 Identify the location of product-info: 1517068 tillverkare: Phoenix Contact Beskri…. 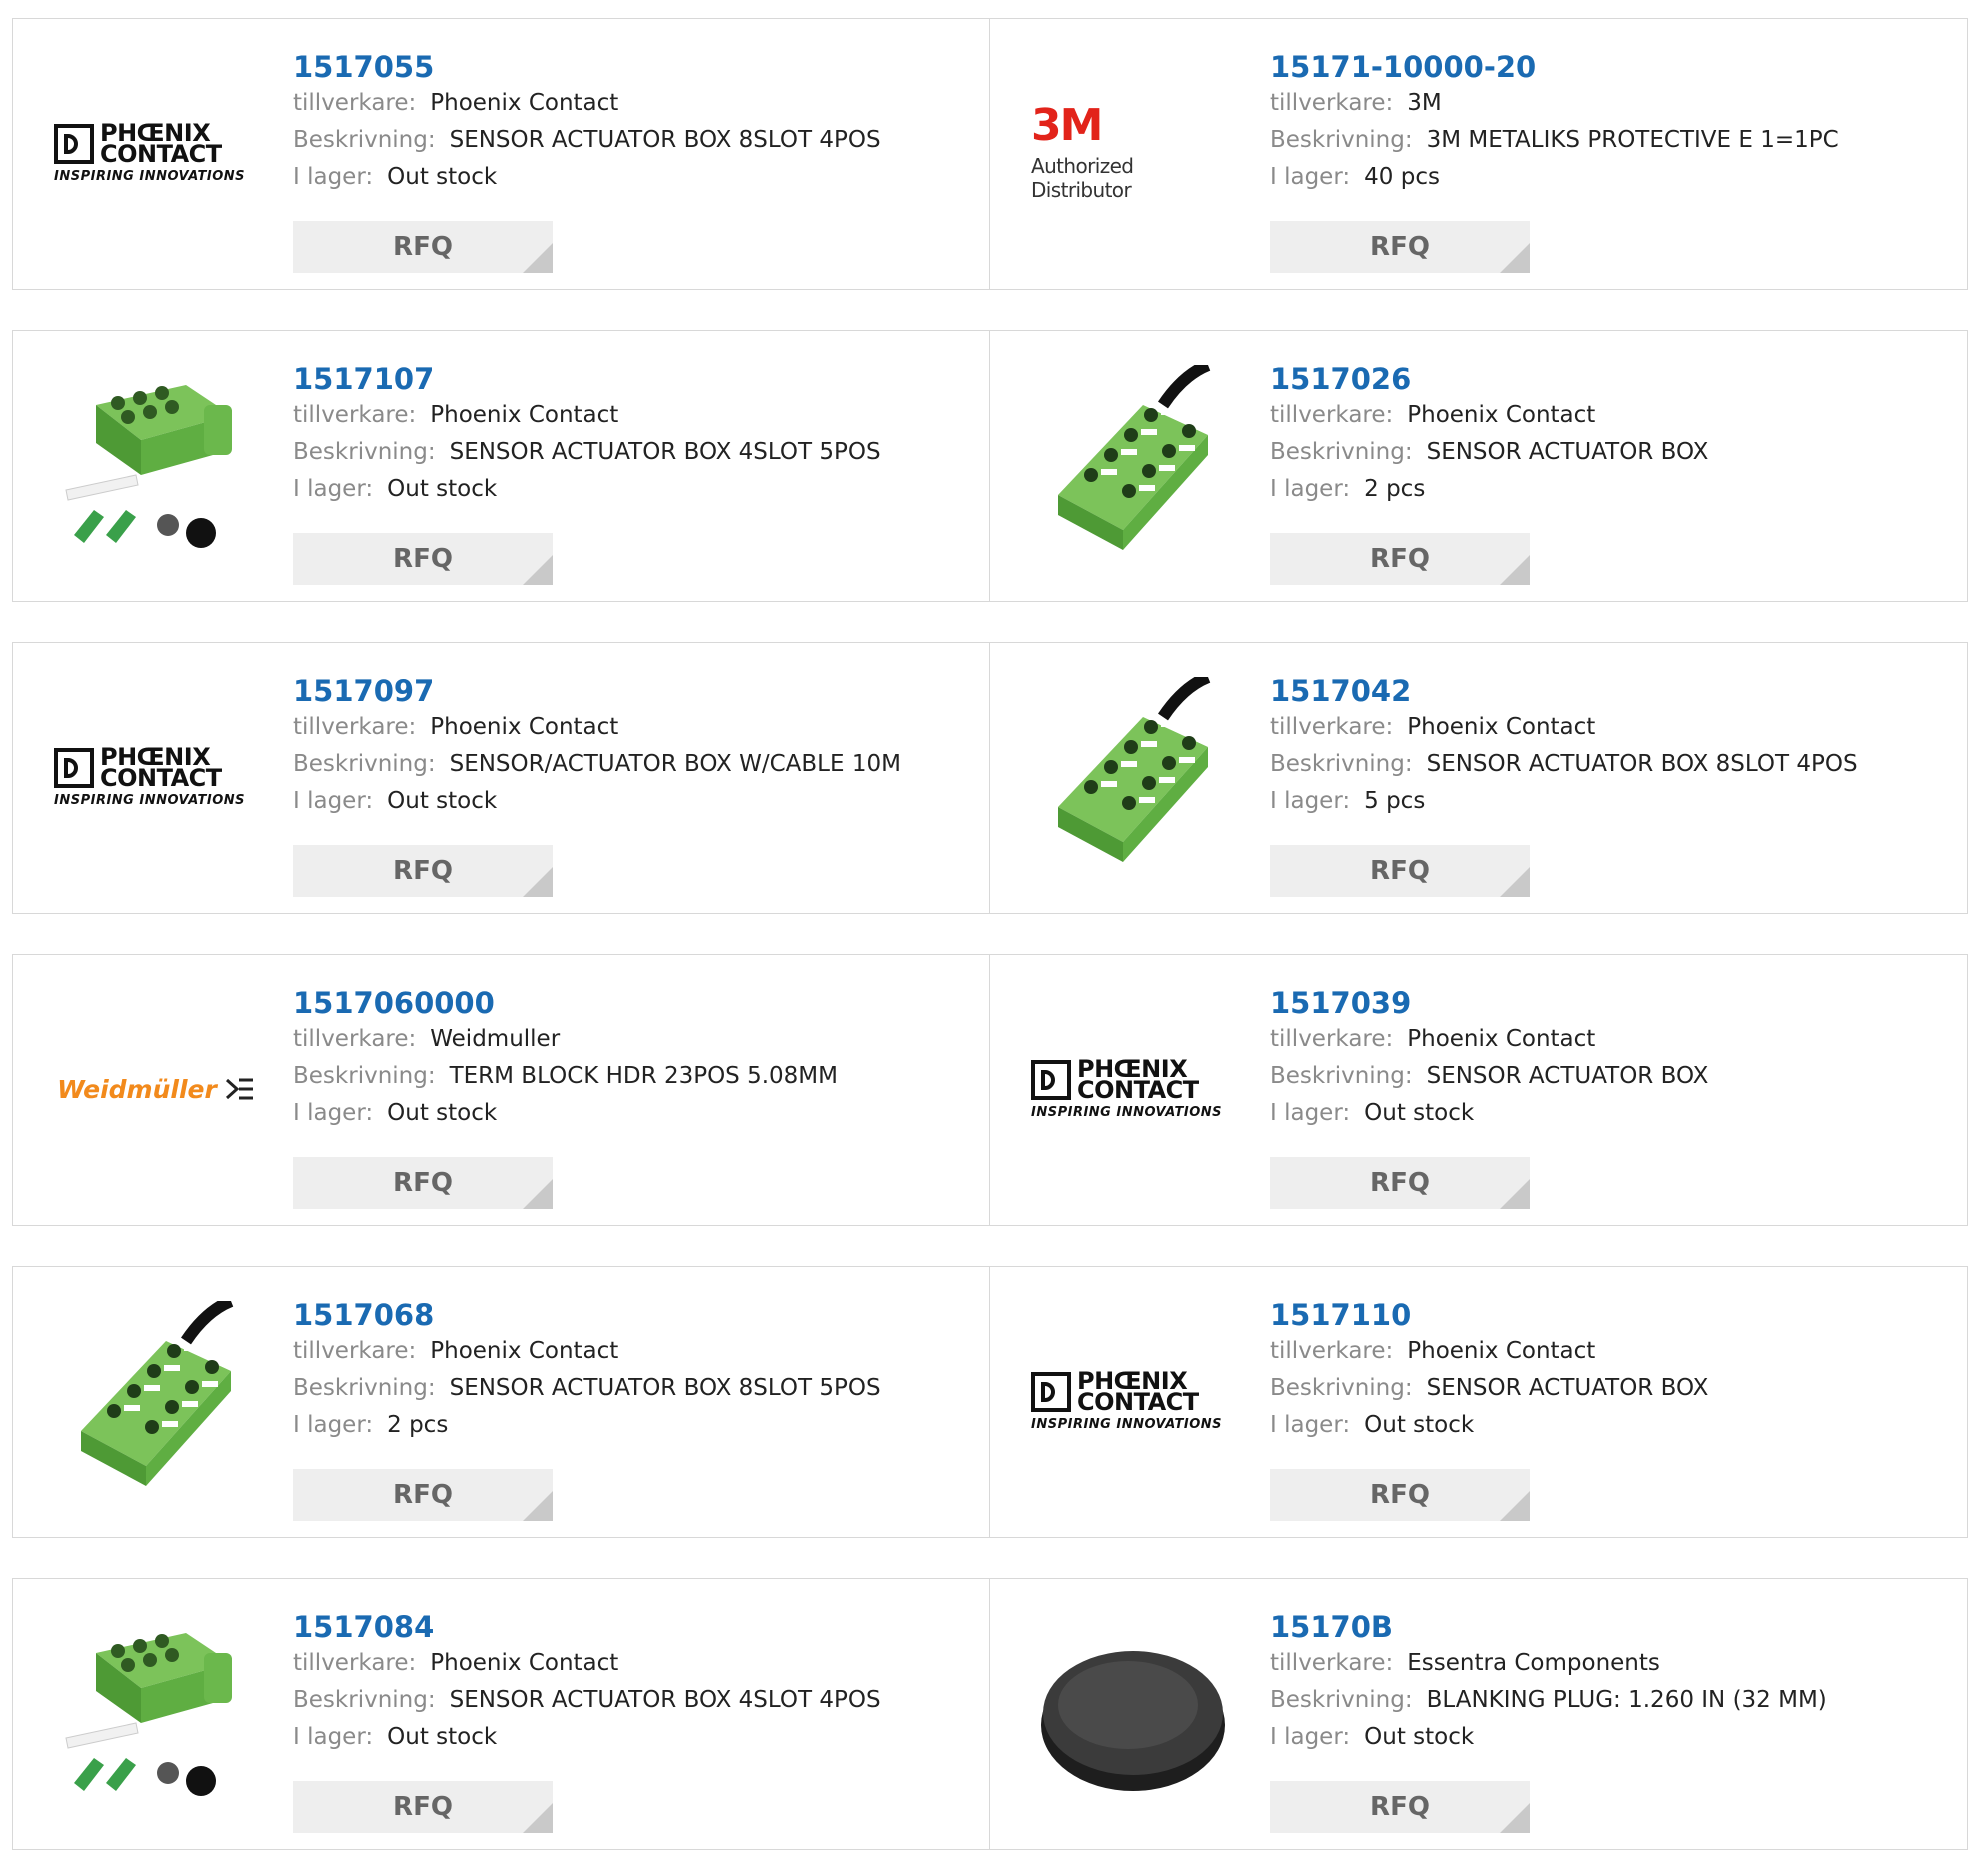
(587, 1370).